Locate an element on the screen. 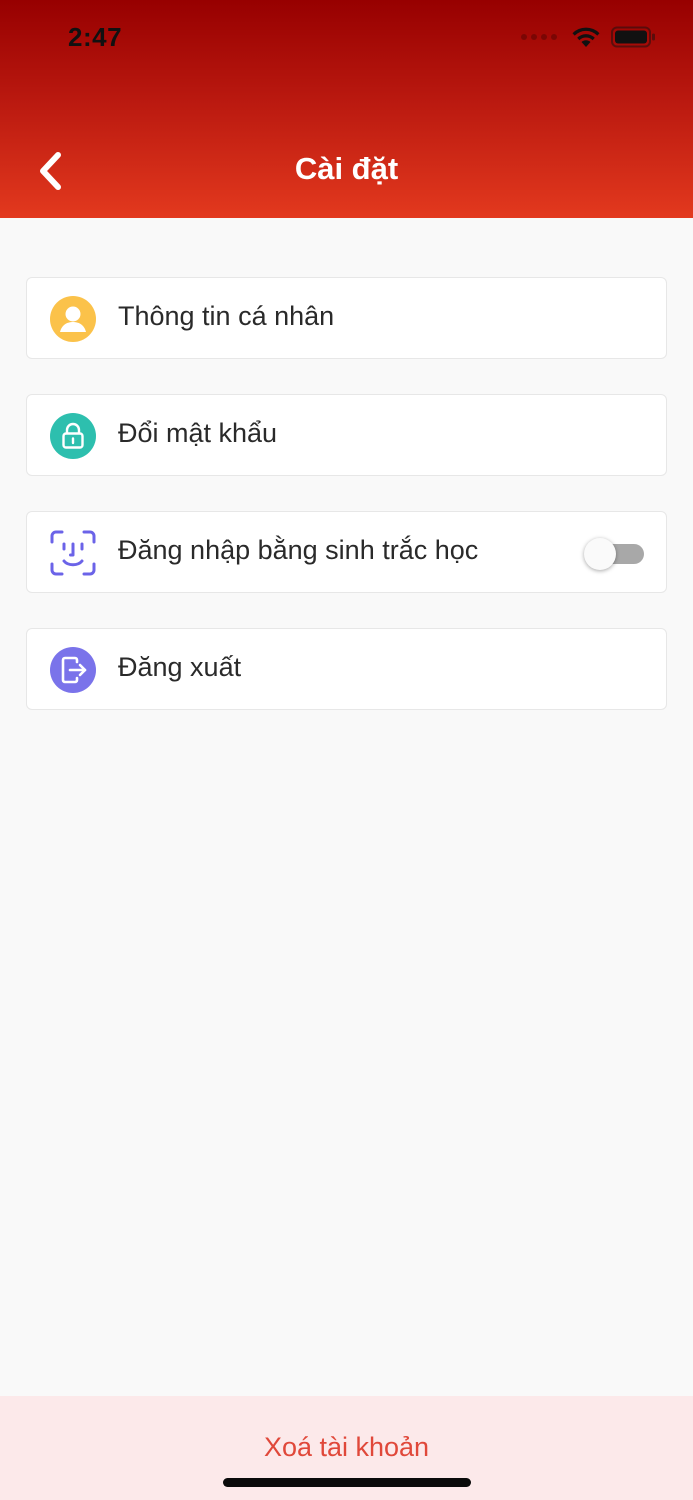 The width and height of the screenshot is (693, 1500). page-title: Cài đặt is located at coordinates (346, 168).